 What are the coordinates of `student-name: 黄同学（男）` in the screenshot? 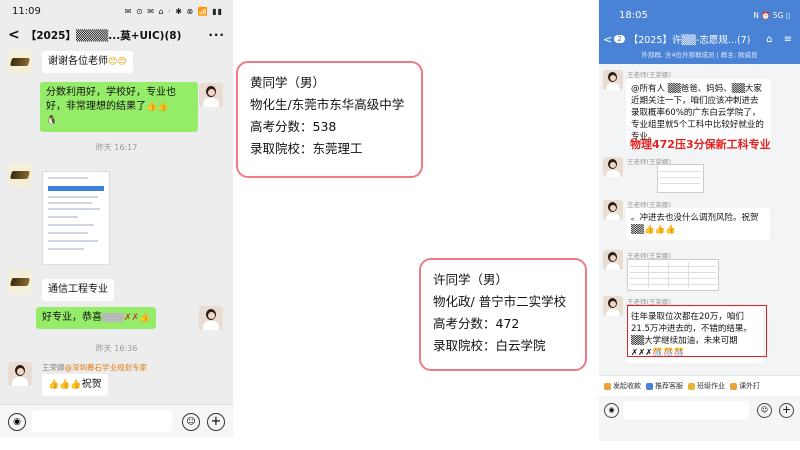 It's located at (288, 82).